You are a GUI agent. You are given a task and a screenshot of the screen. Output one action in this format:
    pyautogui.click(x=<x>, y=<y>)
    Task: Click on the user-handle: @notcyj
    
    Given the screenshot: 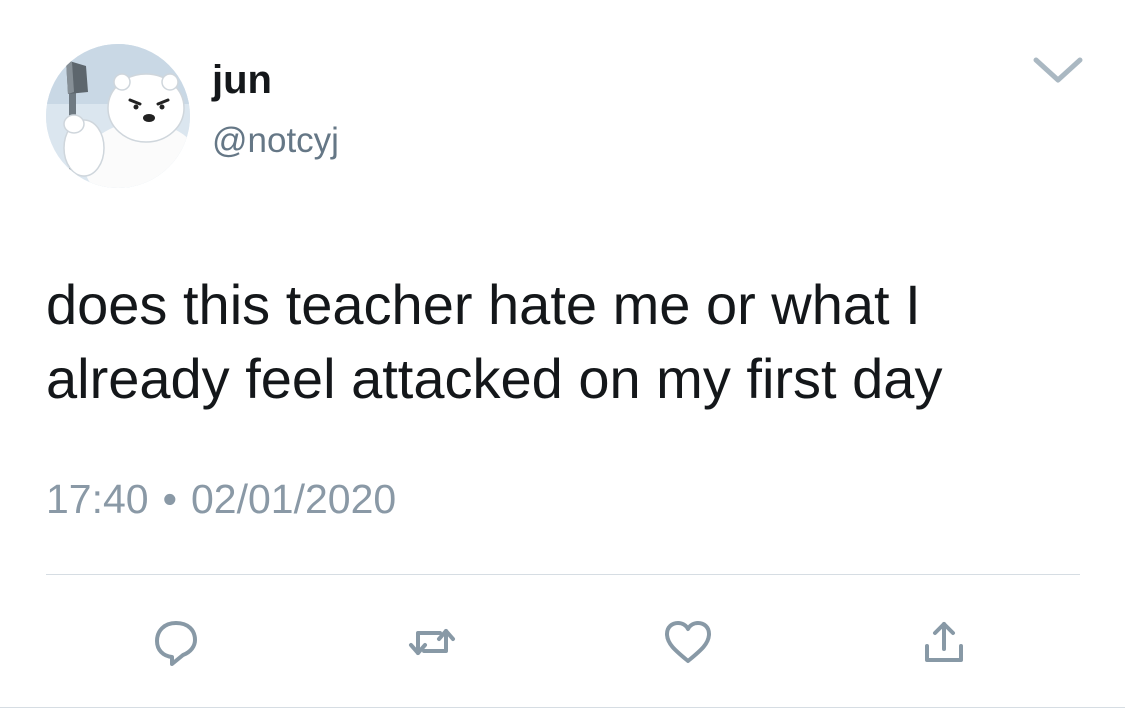 What is the action you would take?
    pyautogui.click(x=275, y=141)
    